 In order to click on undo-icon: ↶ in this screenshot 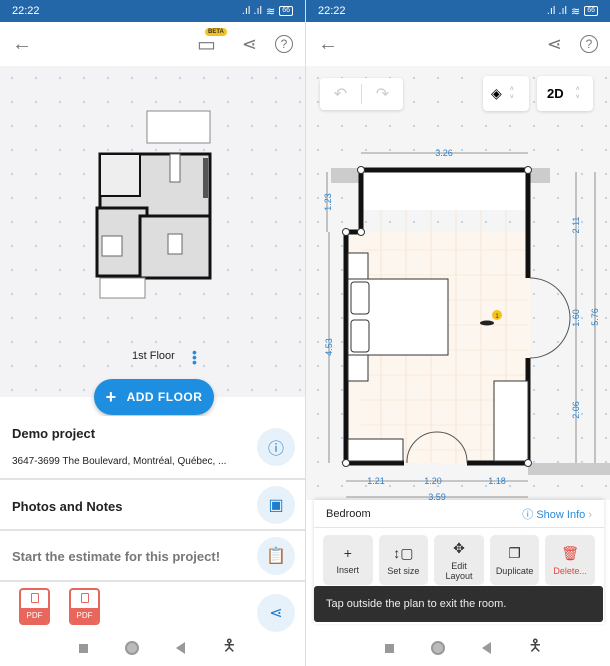, I will do `click(340, 94)`.